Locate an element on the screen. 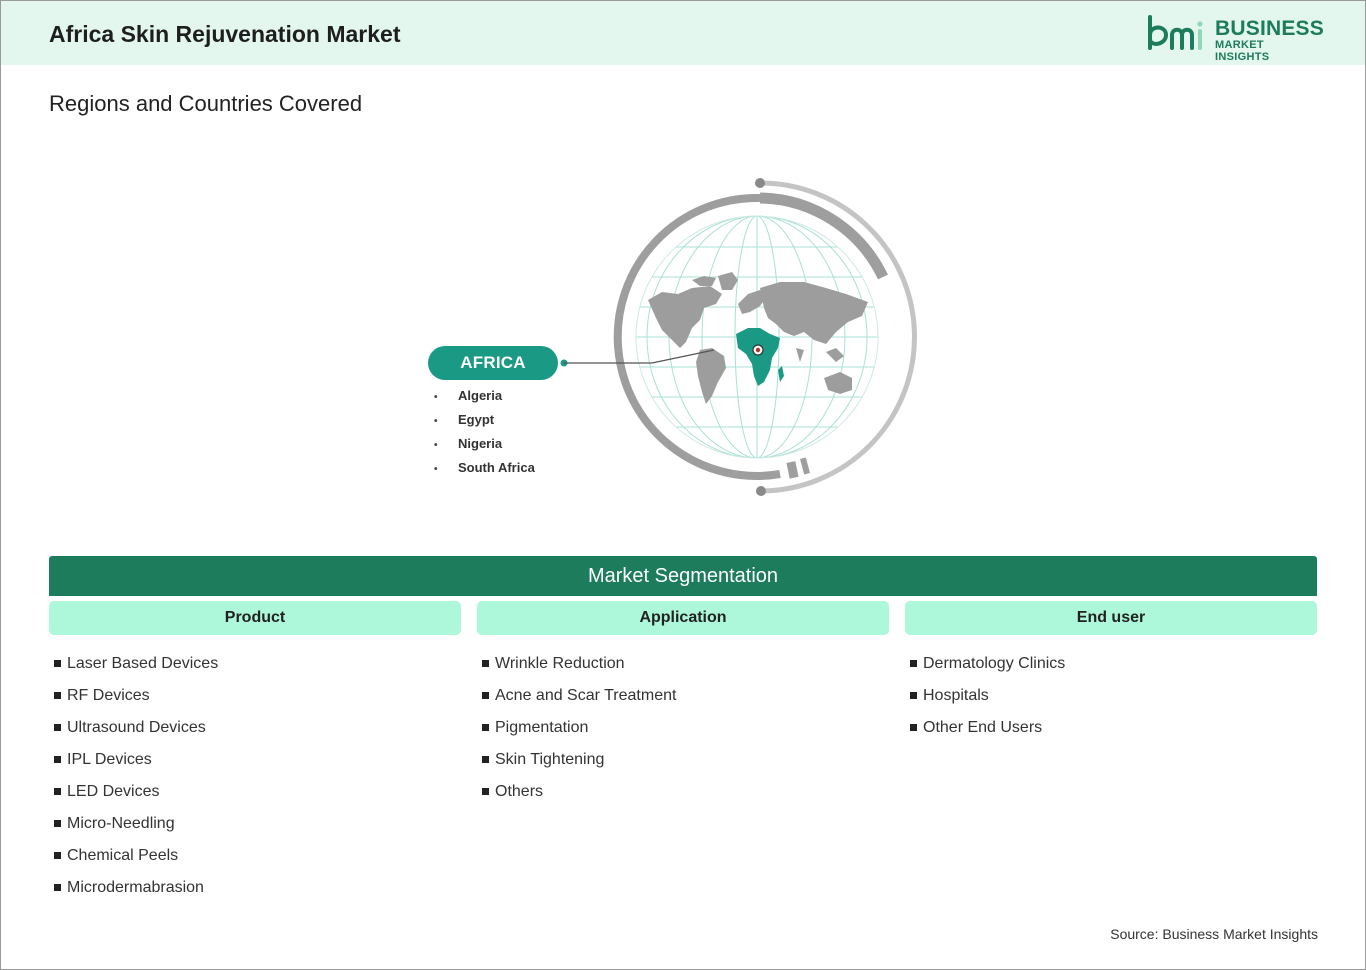  country-list: • Algeria • Egypt • Nigeria • South Africa is located at coordinates (484, 433).